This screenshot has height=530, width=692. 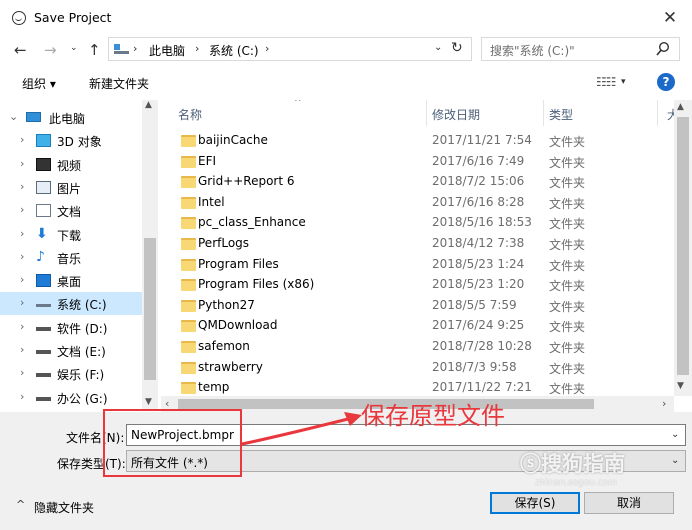 I want to click on file-name: EFI, so click(x=207, y=160).